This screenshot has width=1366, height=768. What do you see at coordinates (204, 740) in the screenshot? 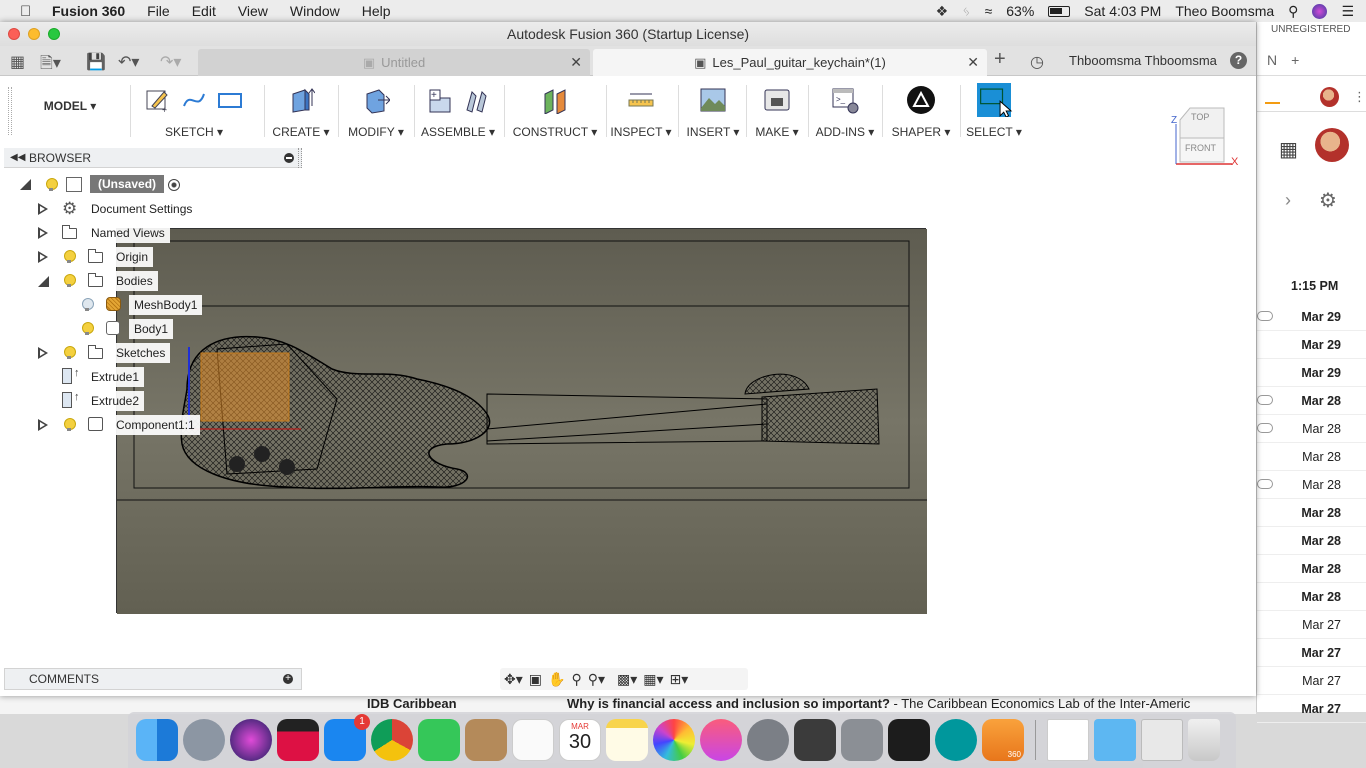
I see `launchpad-icon` at bounding box center [204, 740].